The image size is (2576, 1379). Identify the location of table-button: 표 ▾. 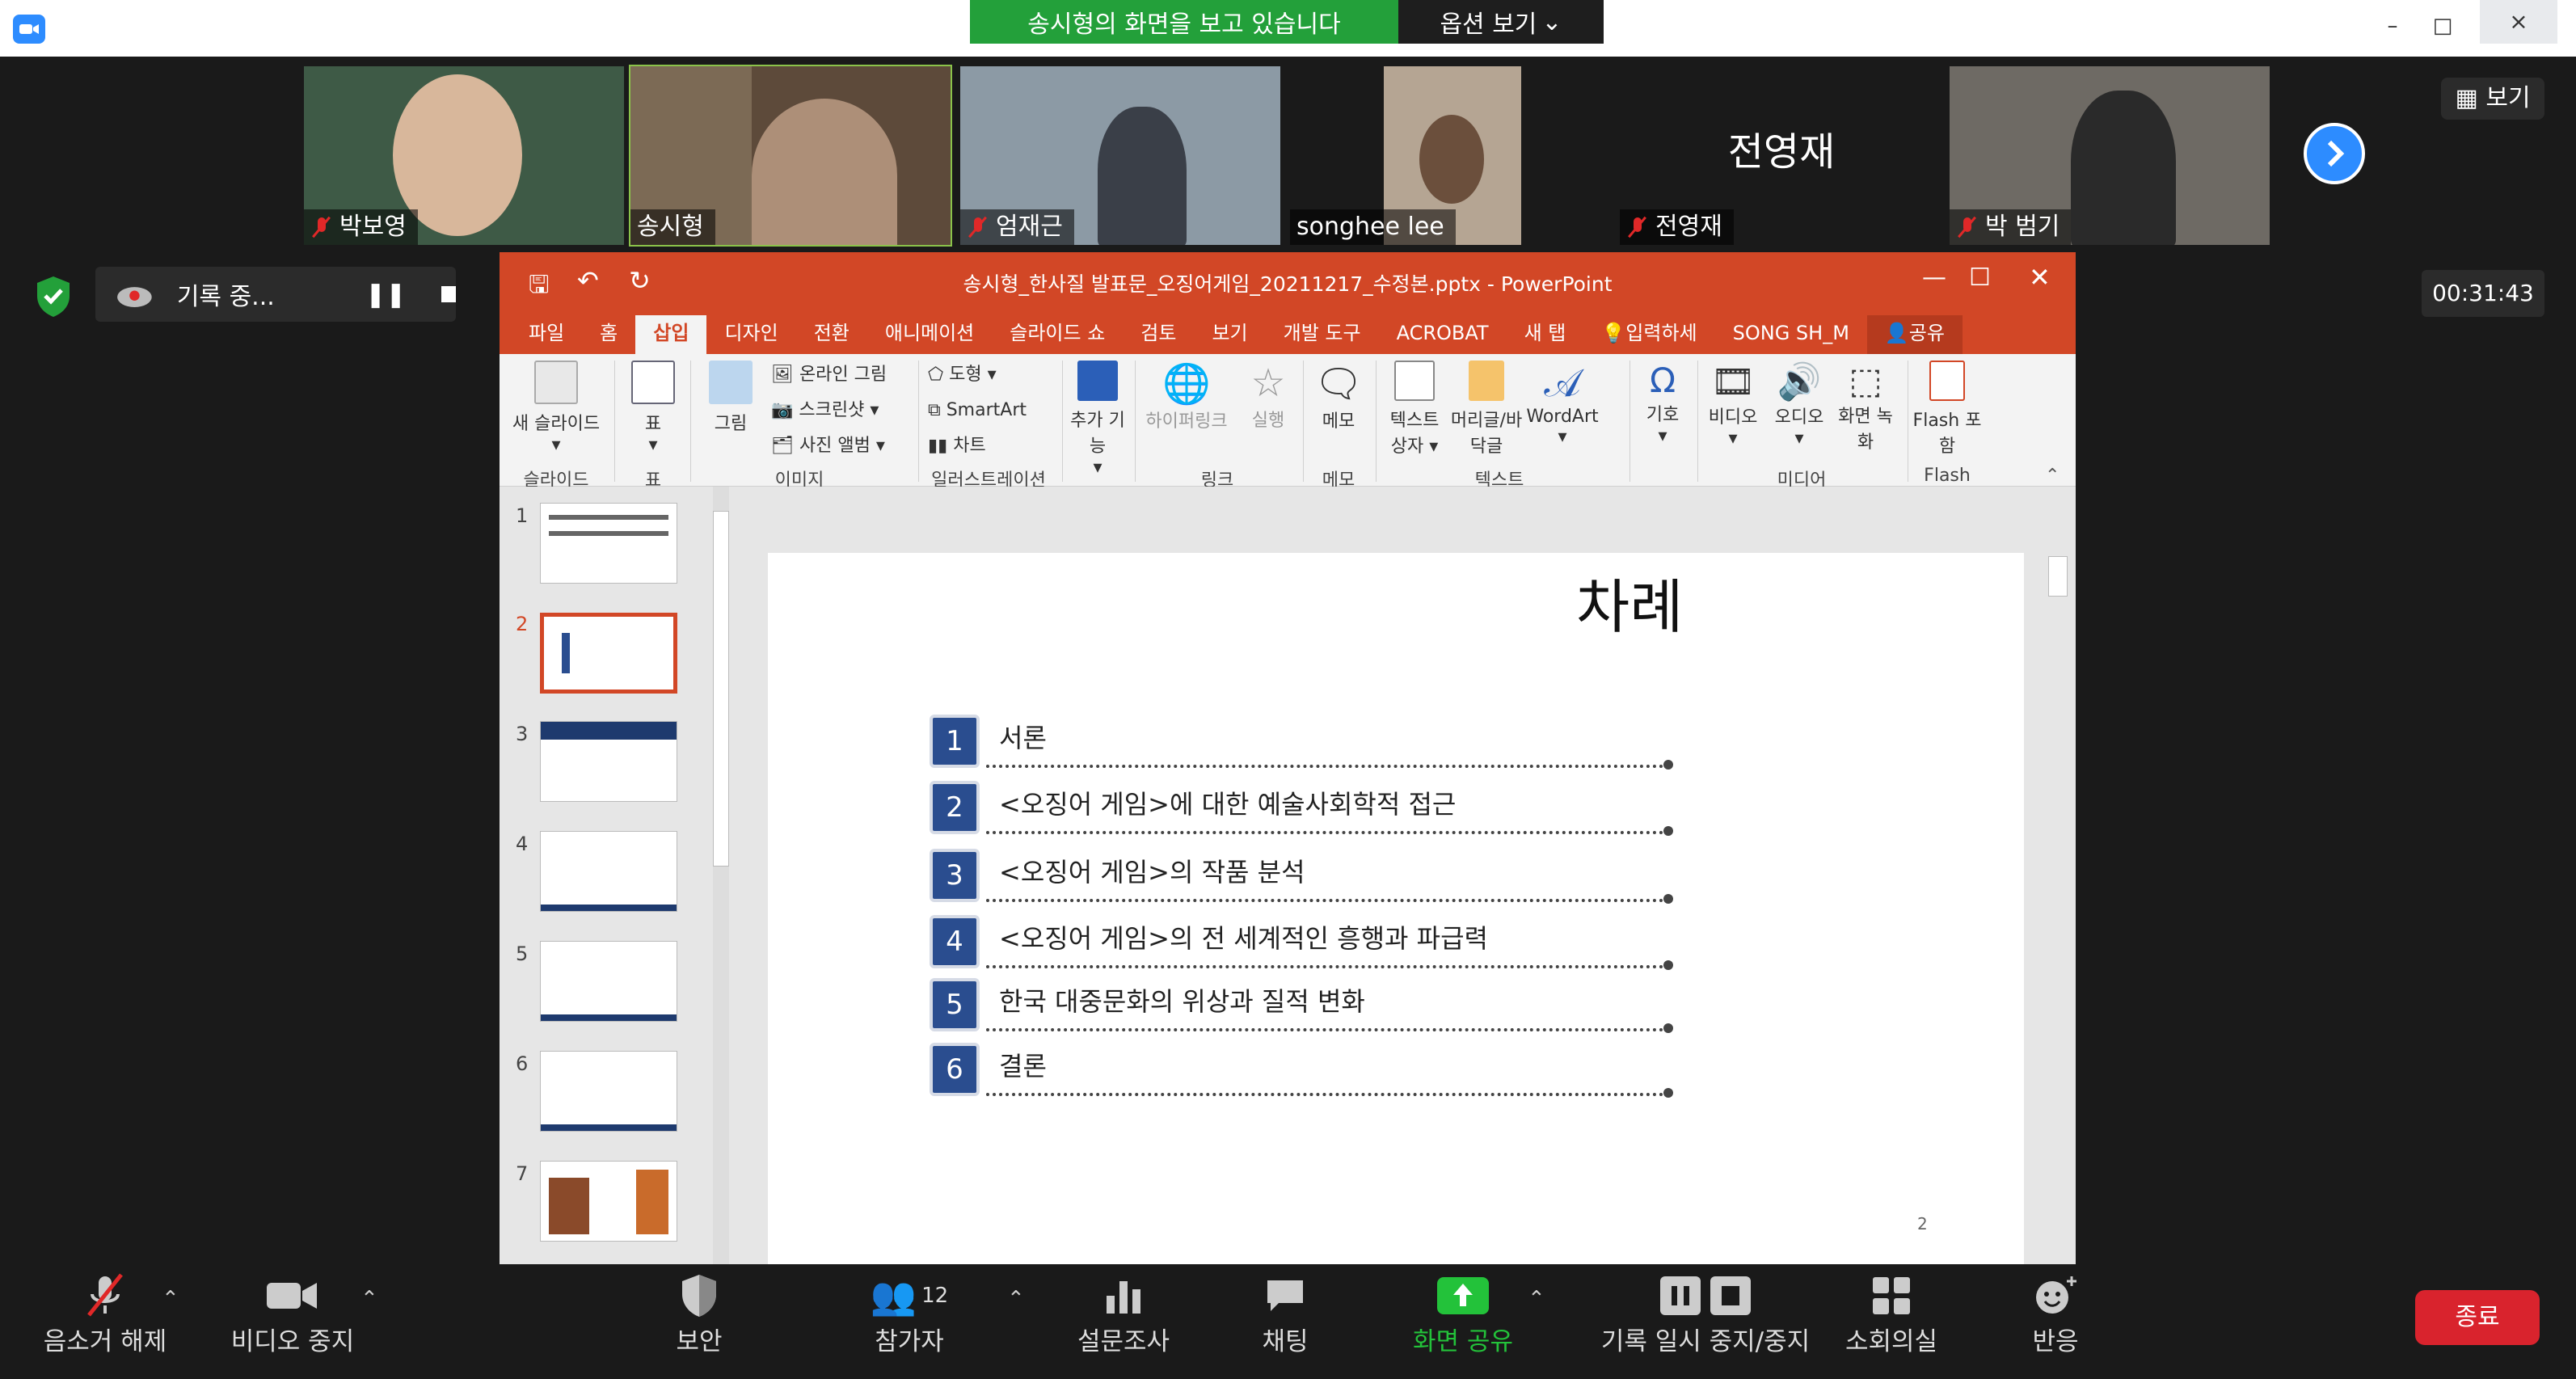
(653, 408).